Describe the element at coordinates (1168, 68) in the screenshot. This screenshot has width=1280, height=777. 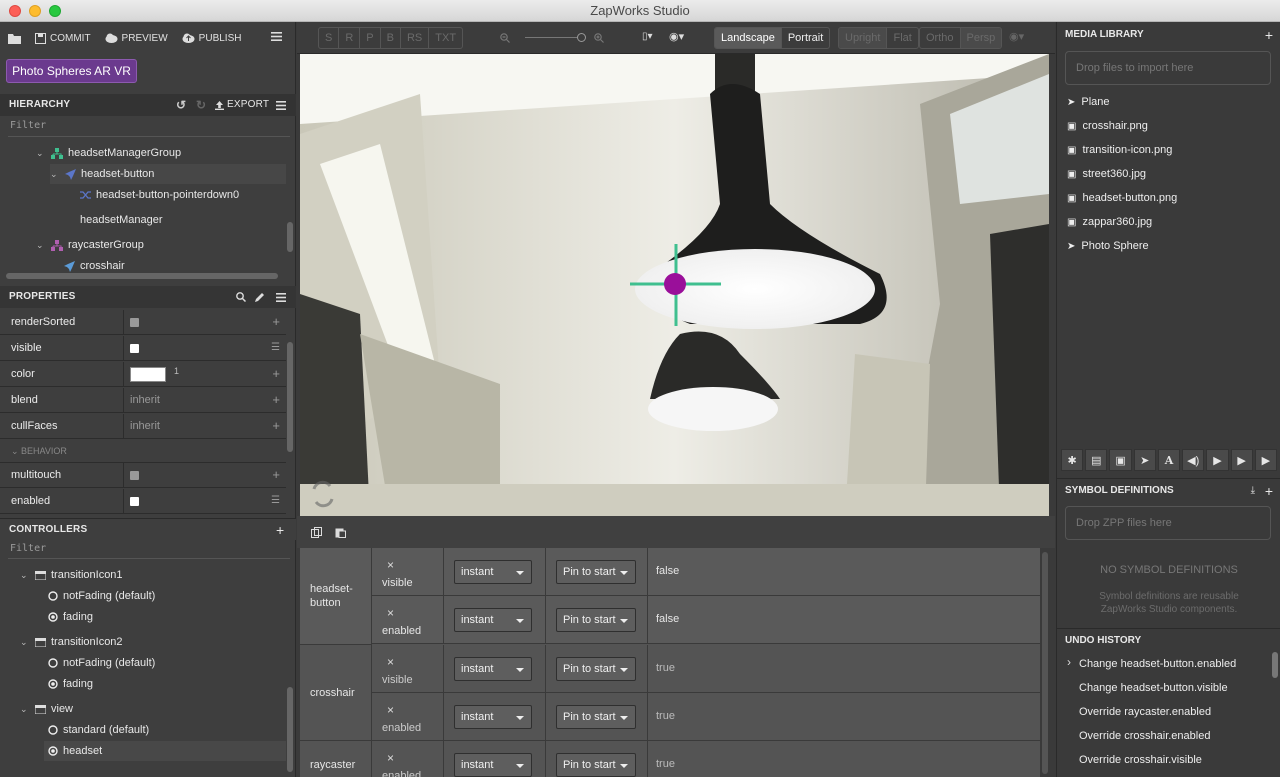
I see `media-drop-zone: Drop files to import here` at that location.